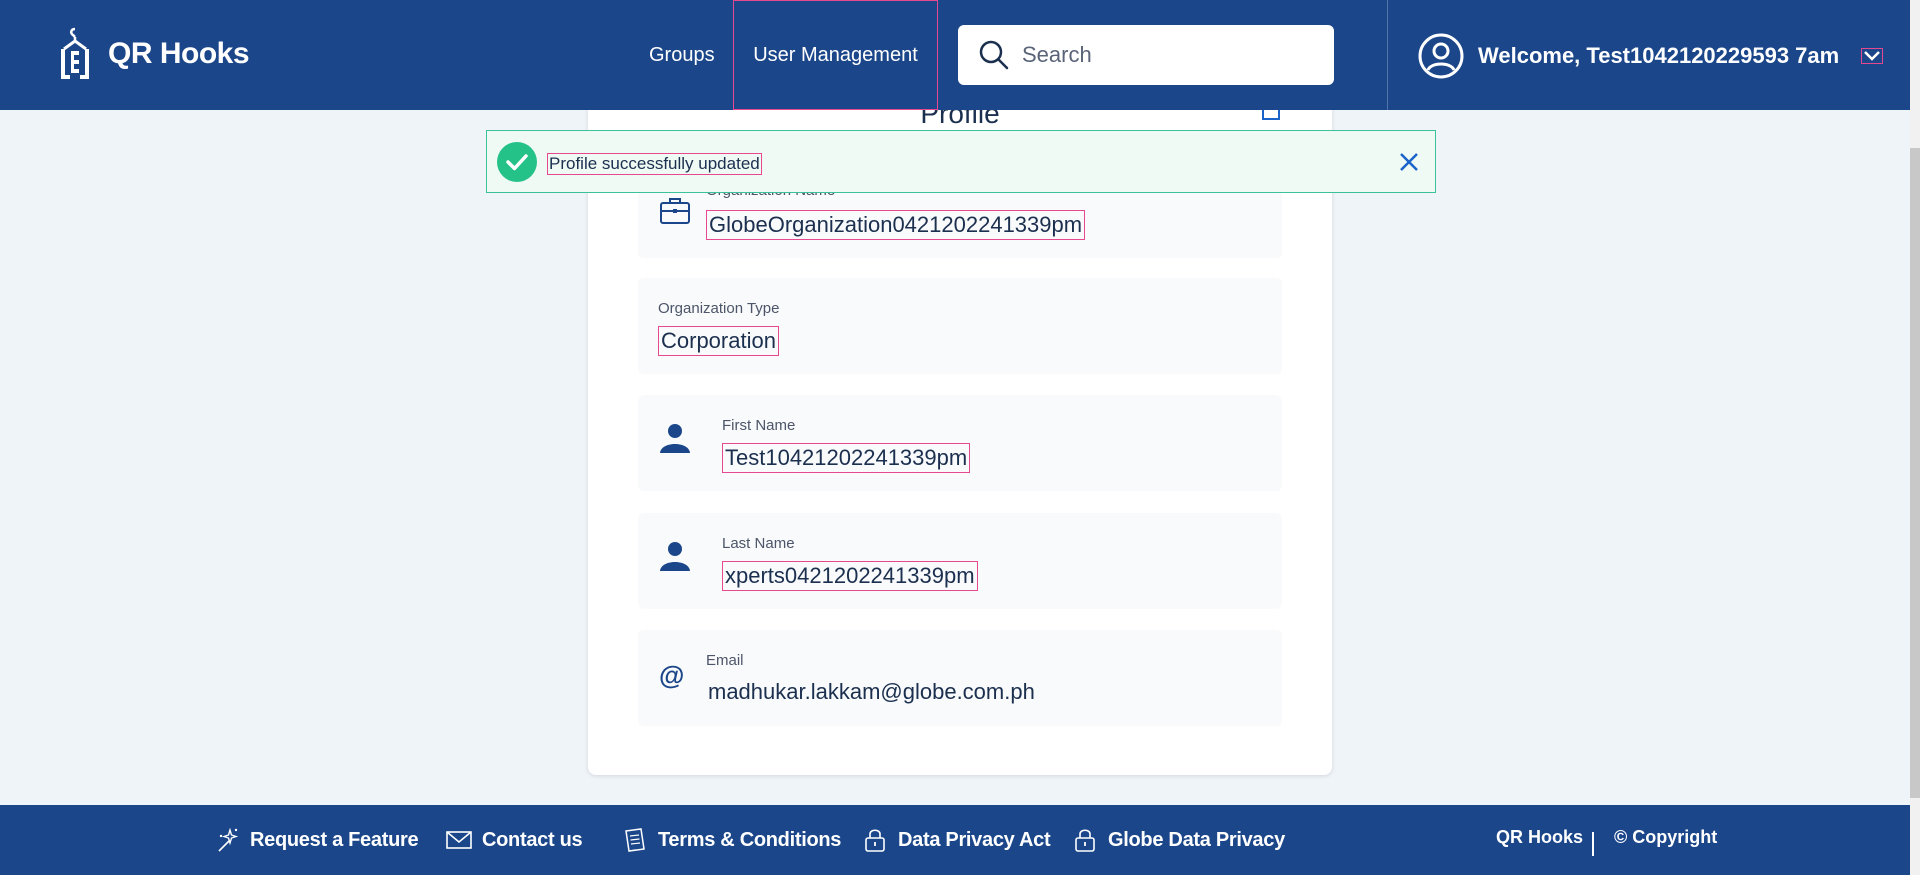 This screenshot has height=875, width=1920. Describe the element at coordinates (75, 53) in the screenshot. I see `qr-hooks-logo-icon` at that location.